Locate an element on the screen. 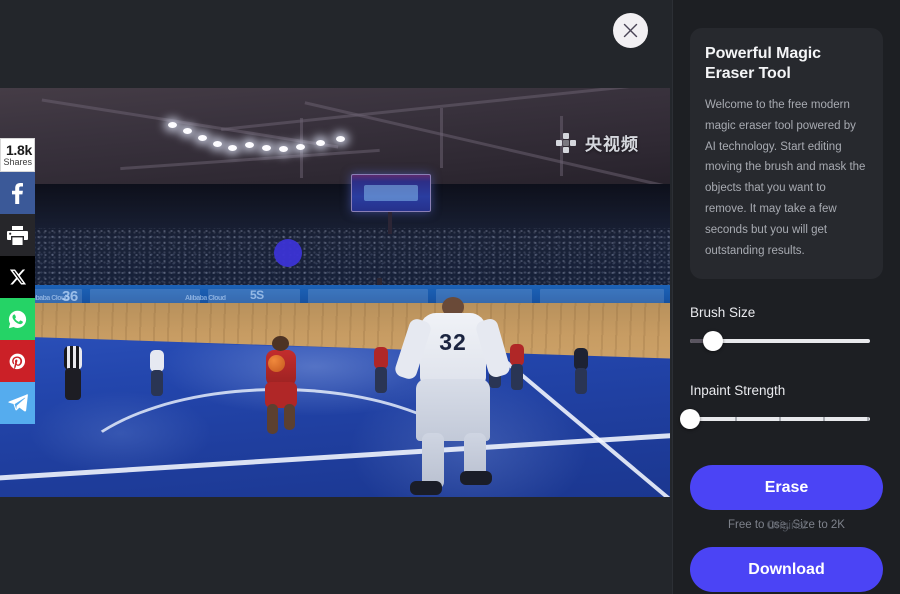 The height and width of the screenshot is (594, 900). referee is located at coordinates (73, 371).